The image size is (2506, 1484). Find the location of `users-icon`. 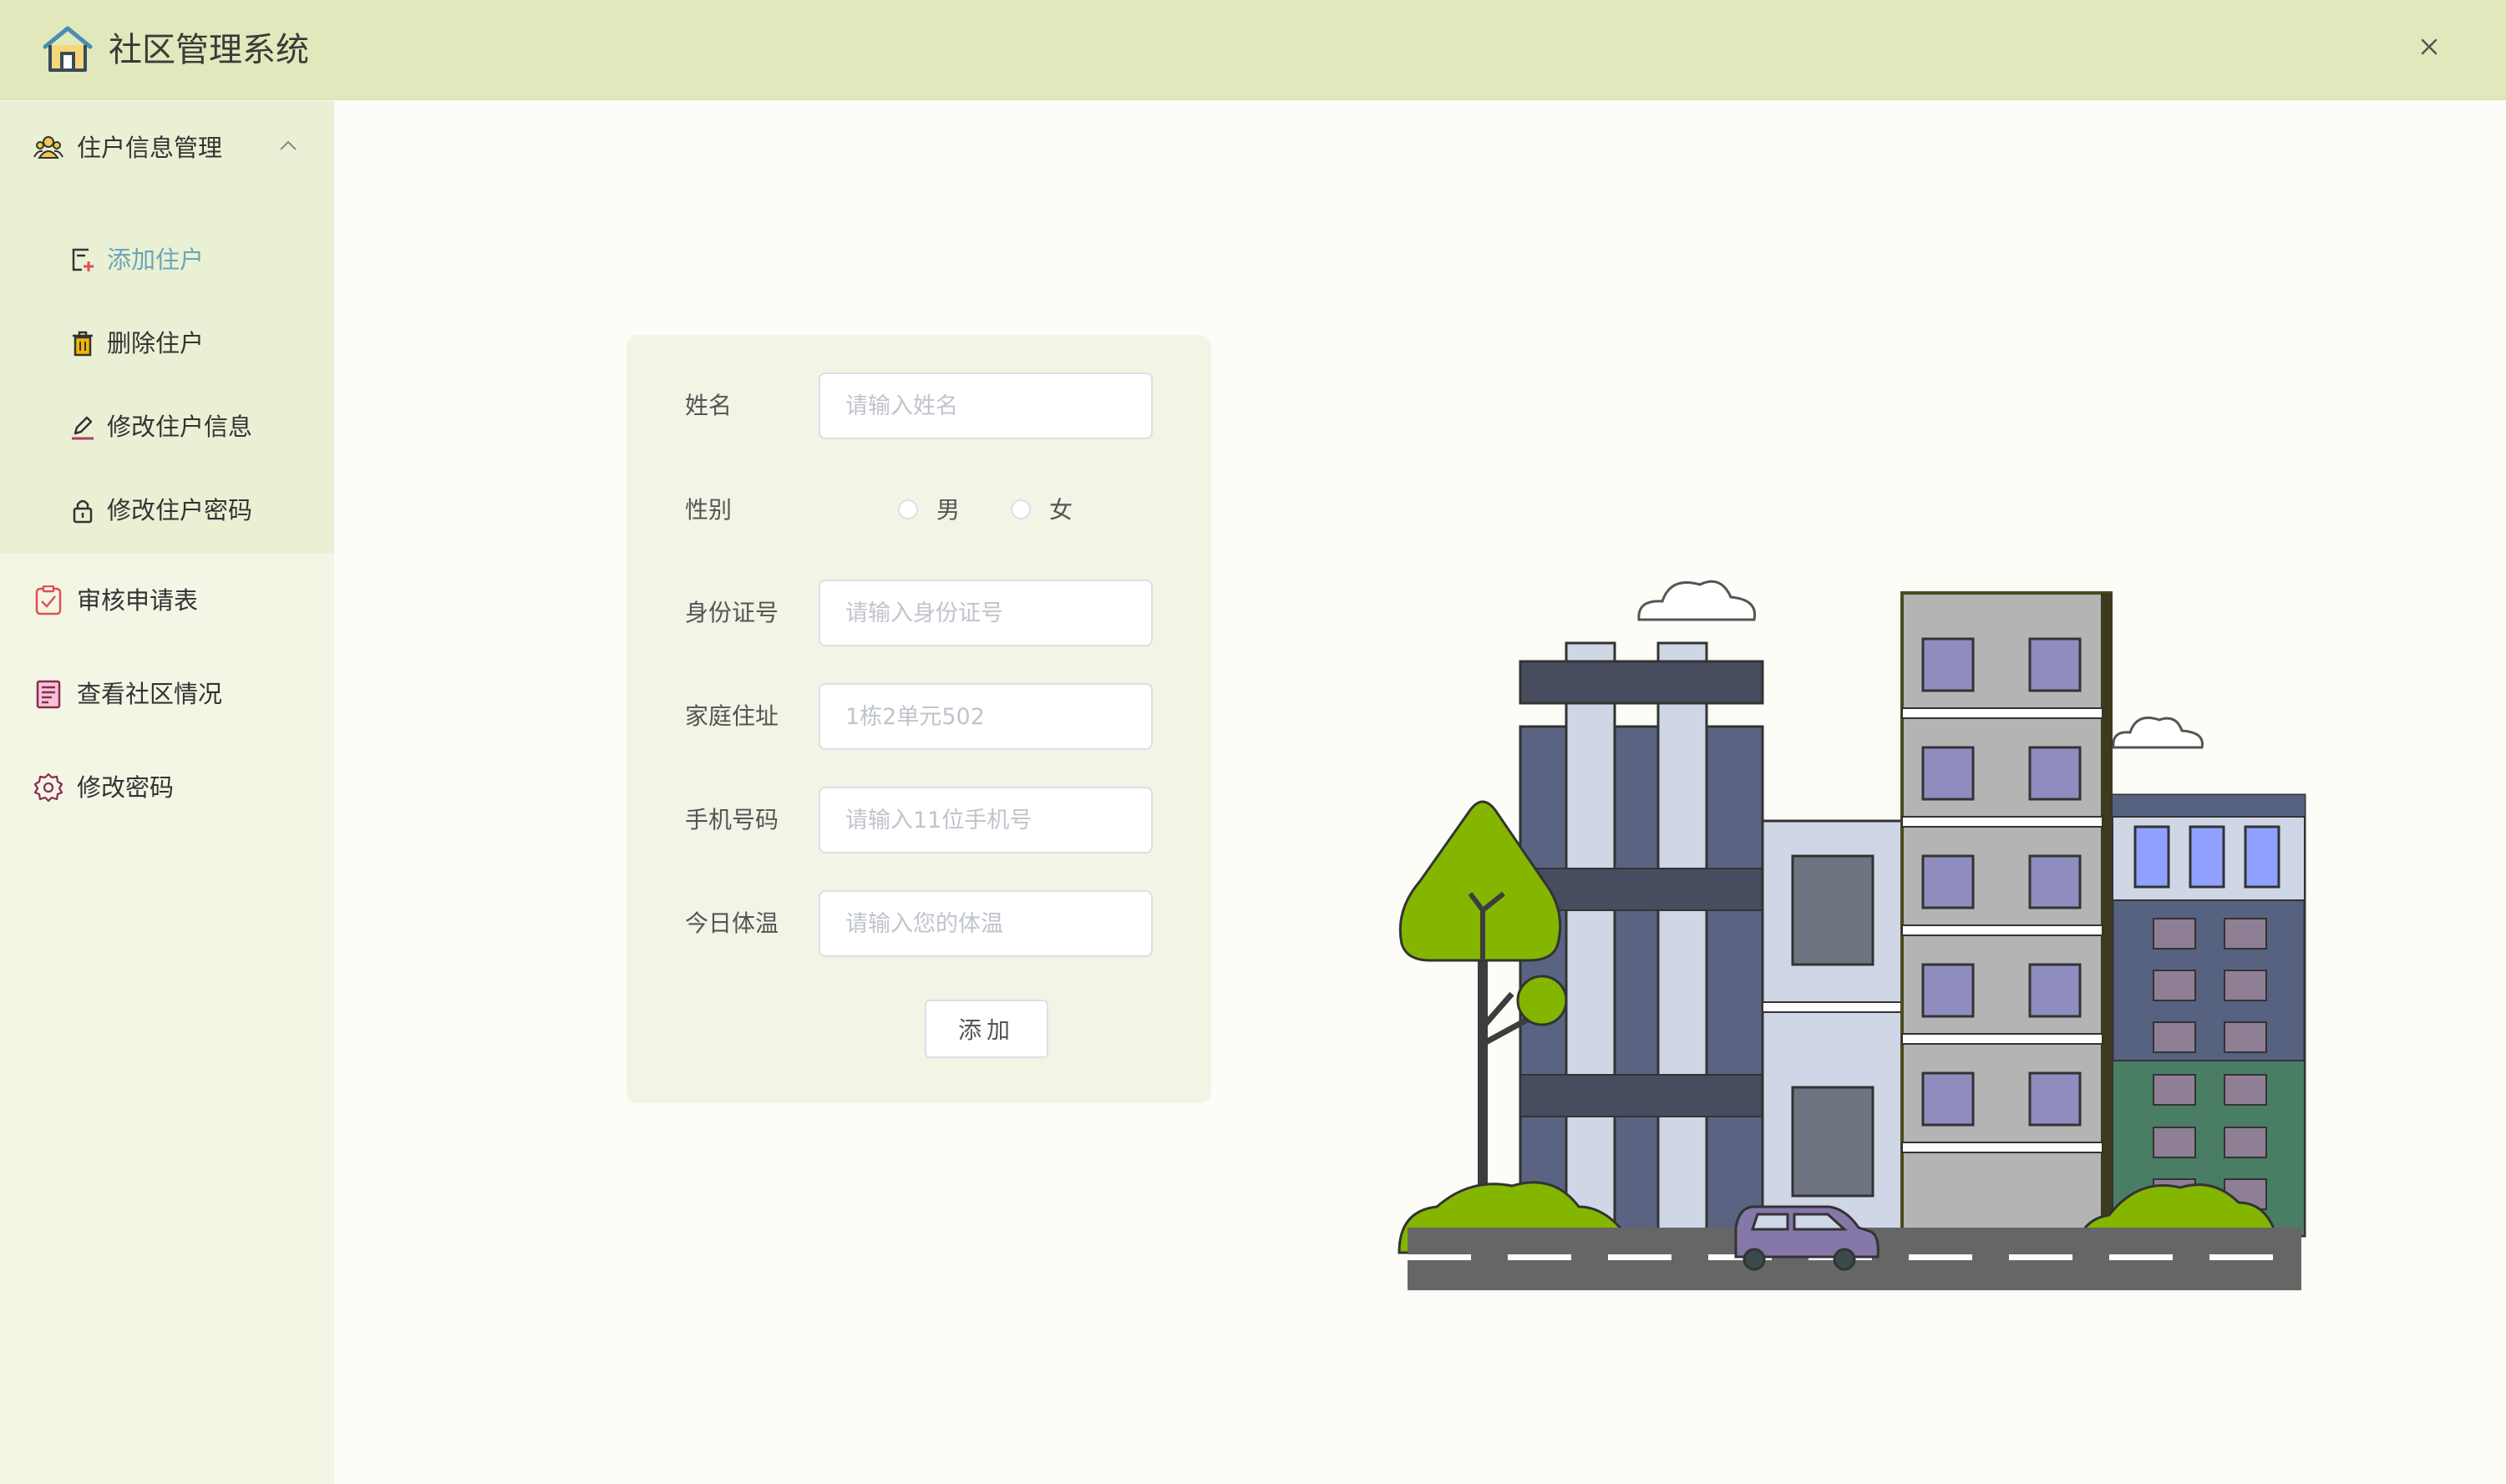

users-icon is located at coordinates (48, 147).